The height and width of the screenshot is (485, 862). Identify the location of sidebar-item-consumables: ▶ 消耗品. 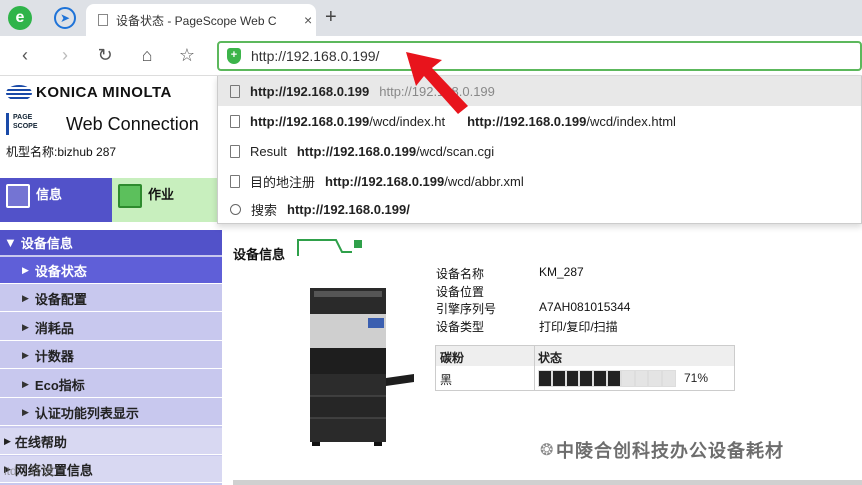
(111, 327).